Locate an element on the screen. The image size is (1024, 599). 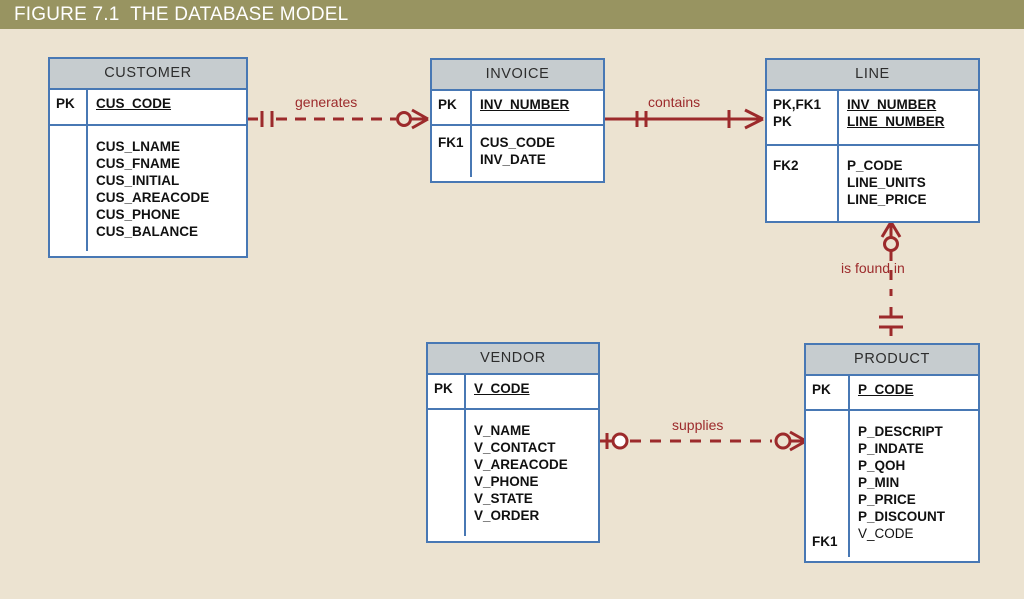
entity-invoice-pk-attr: INV_NUMBER is located at coordinates (525, 104).